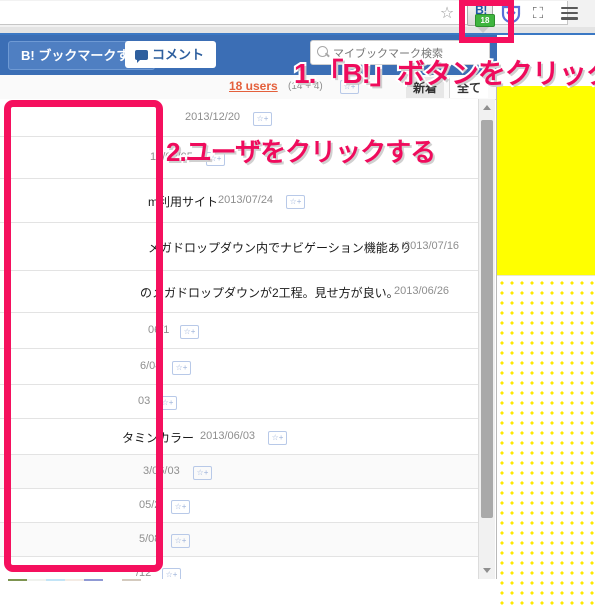  Describe the element at coordinates (228, 436) in the screenshot. I see `bookmark-date: 2013/06/03` at that location.